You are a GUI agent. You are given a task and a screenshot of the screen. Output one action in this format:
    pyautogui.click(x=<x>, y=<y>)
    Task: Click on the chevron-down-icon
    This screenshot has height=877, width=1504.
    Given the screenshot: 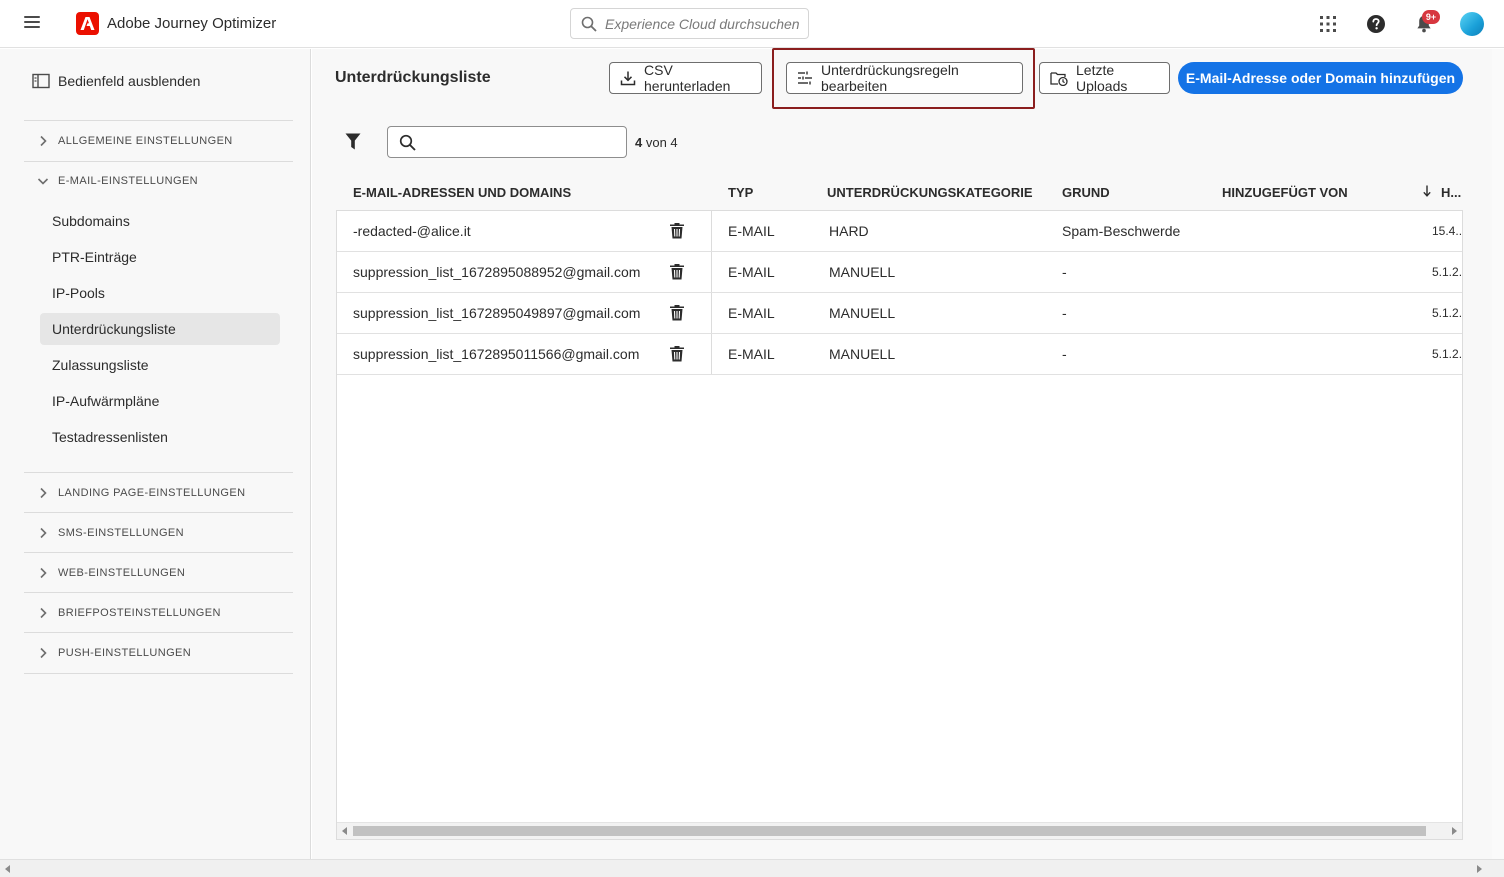 What is the action you would take?
    pyautogui.click(x=43, y=181)
    